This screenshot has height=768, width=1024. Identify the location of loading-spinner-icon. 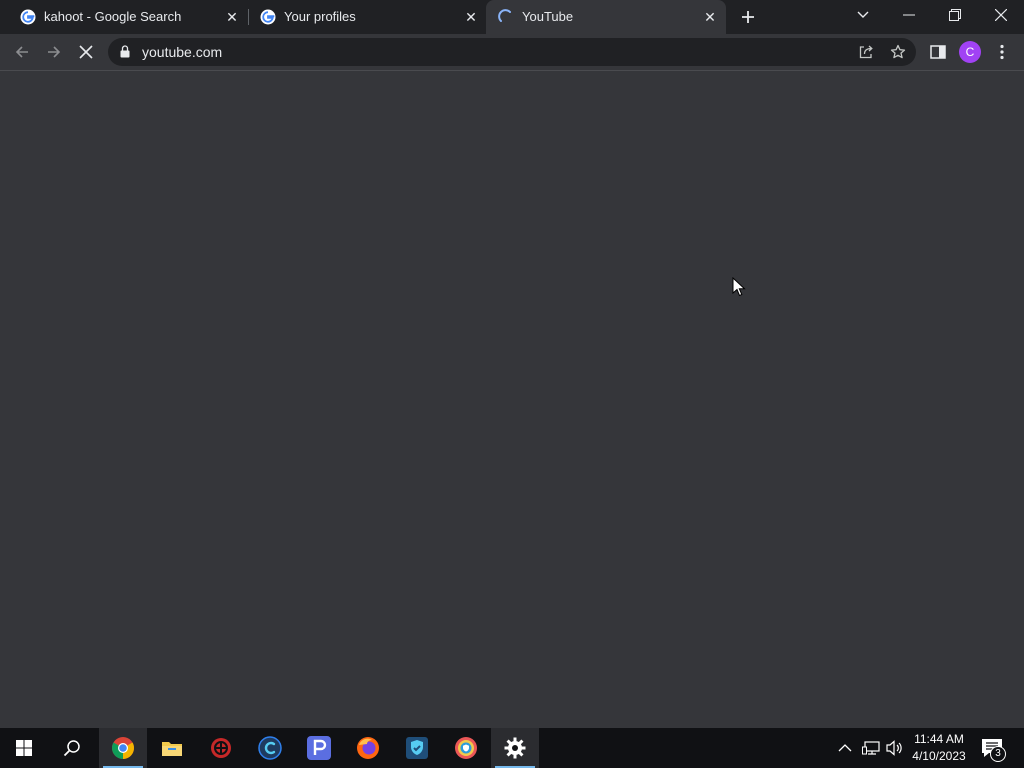
(504, 15).